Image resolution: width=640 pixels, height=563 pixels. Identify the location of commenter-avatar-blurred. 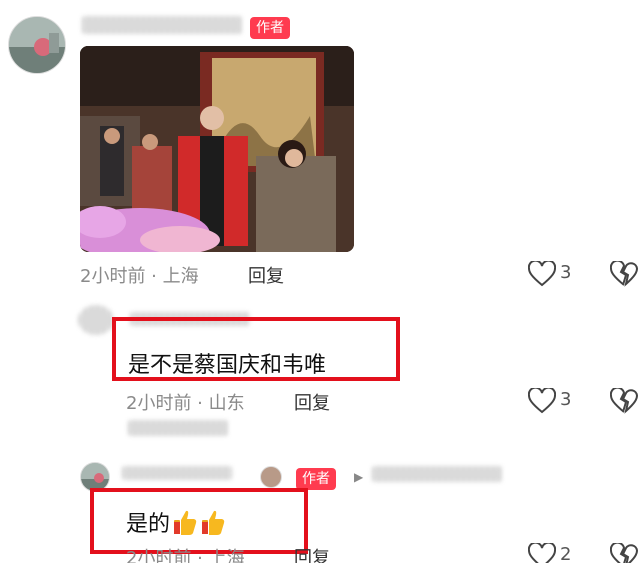
(96, 320).